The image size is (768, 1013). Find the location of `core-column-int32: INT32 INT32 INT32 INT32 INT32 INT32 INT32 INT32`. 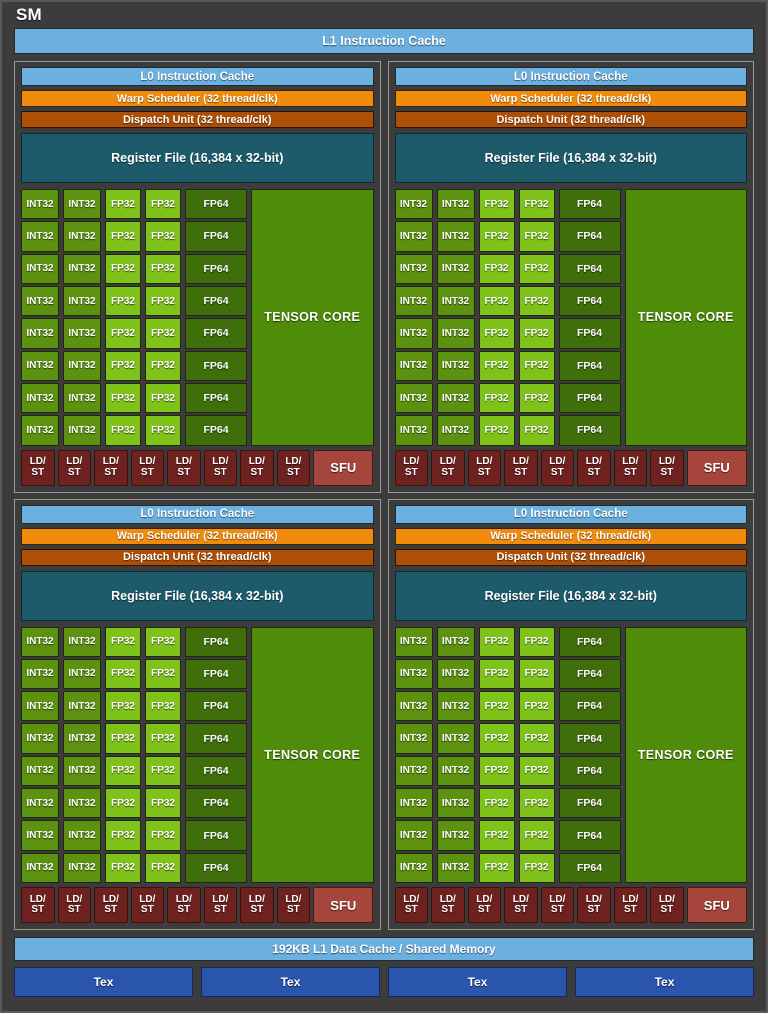

core-column-int32: INT32 INT32 INT32 INT32 INT32 INT32 INT32 INT32 is located at coordinates (455, 317).